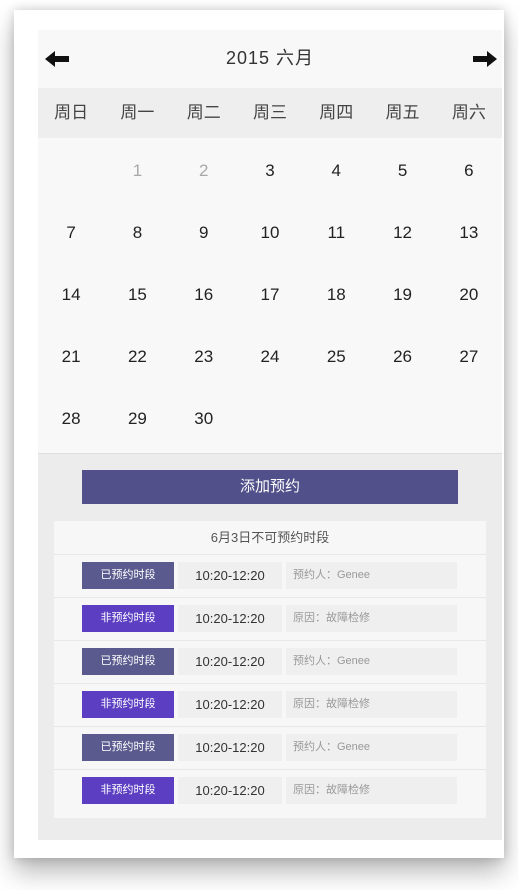 The image size is (518, 890). What do you see at coordinates (469, 233) in the screenshot?
I see `day-cell: 13` at bounding box center [469, 233].